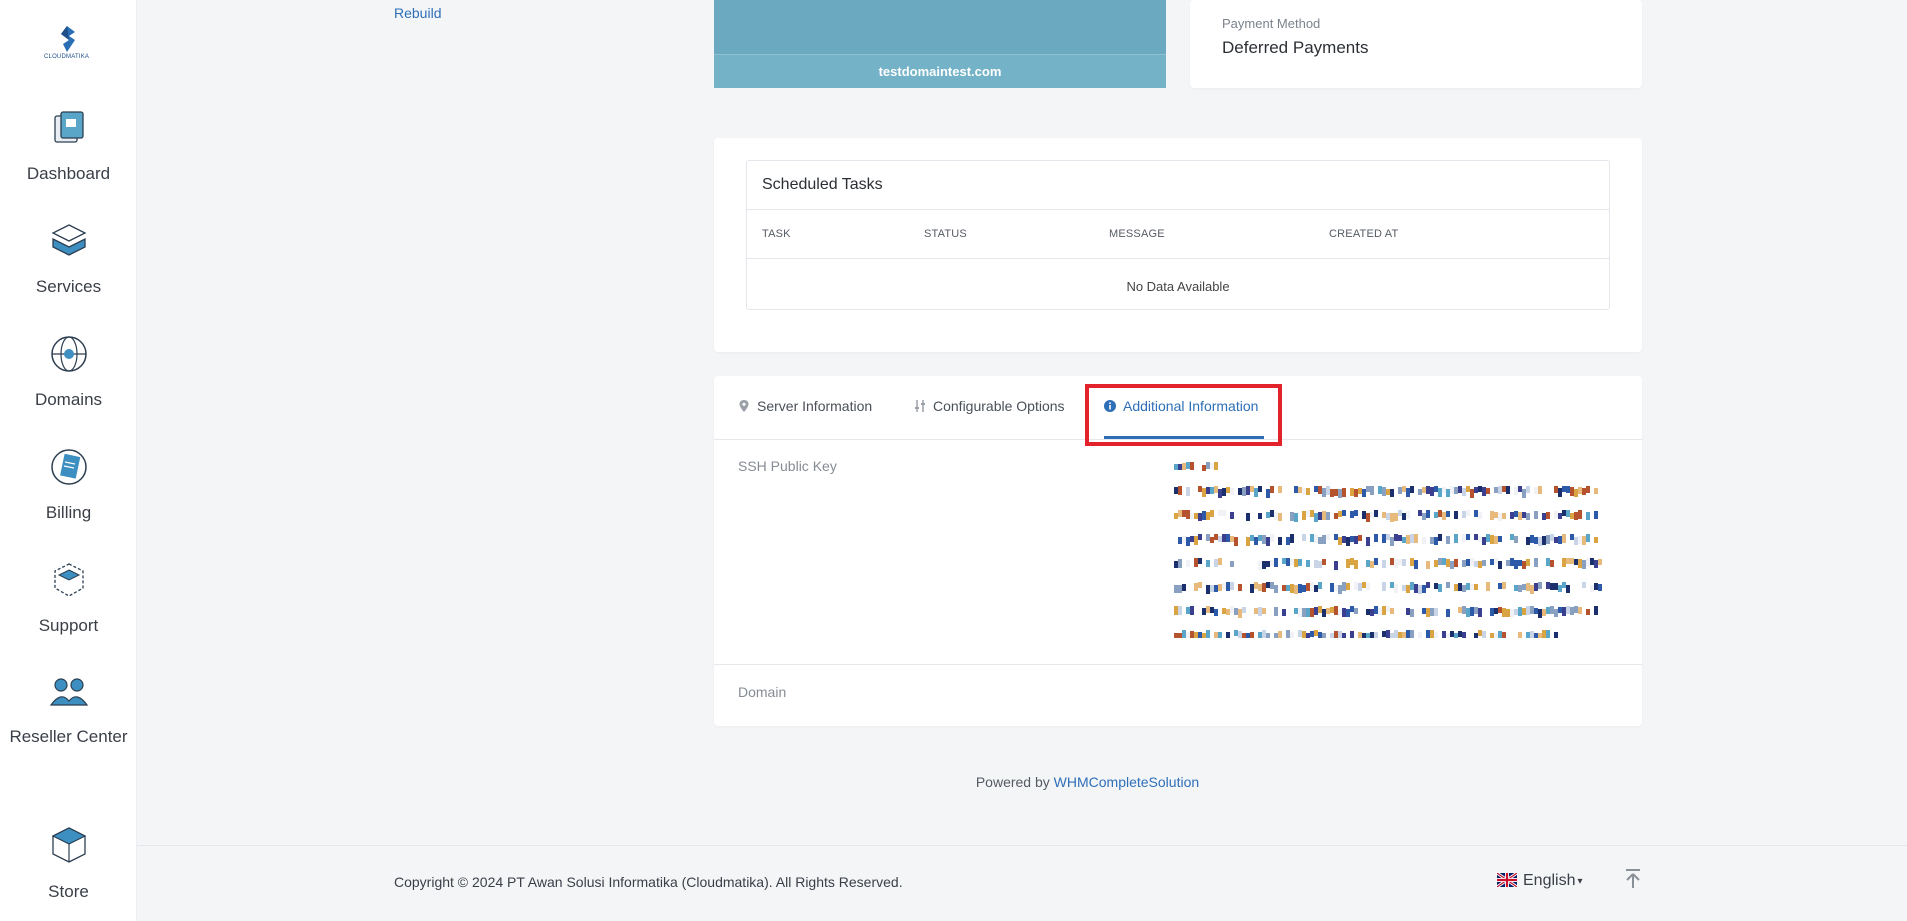 This screenshot has height=921, width=1907. I want to click on dashboard-icon, so click(68, 127).